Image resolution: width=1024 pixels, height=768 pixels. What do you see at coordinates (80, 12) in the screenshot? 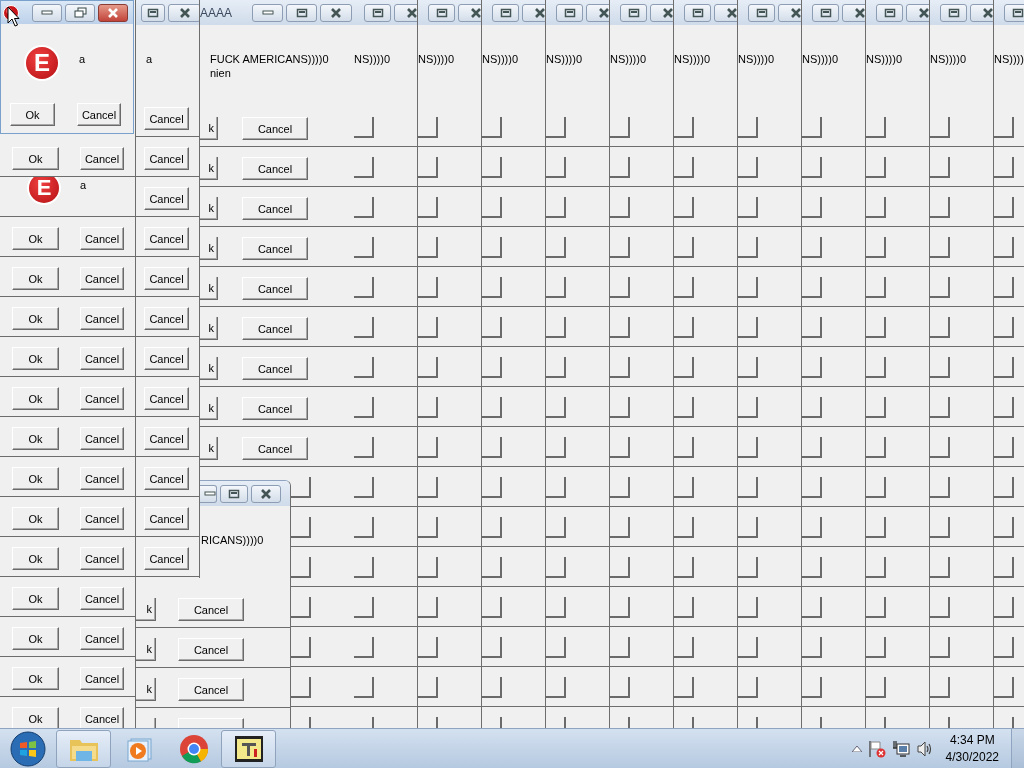
I see `restore-button` at bounding box center [80, 12].